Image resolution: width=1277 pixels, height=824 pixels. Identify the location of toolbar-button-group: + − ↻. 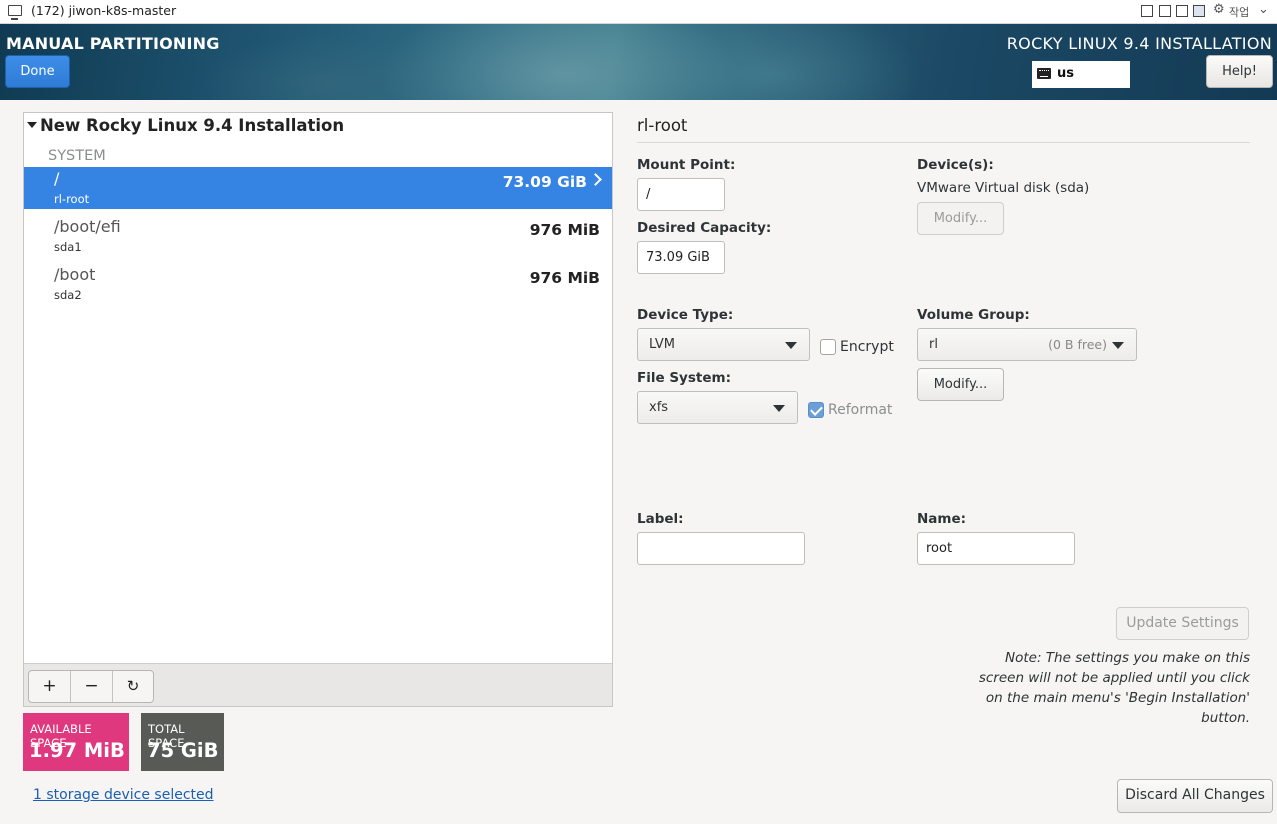
(91, 686).